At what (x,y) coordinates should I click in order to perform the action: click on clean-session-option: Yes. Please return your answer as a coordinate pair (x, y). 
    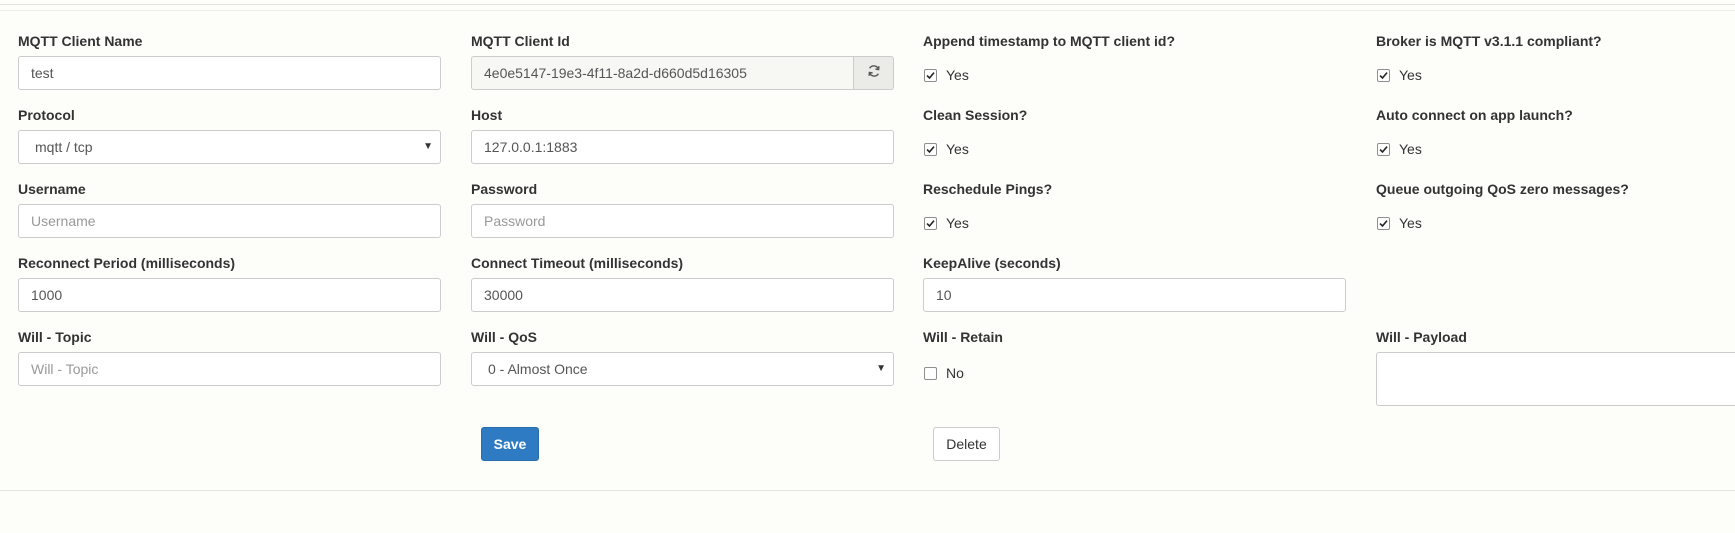
    Looking at the image, I should click on (946, 149).